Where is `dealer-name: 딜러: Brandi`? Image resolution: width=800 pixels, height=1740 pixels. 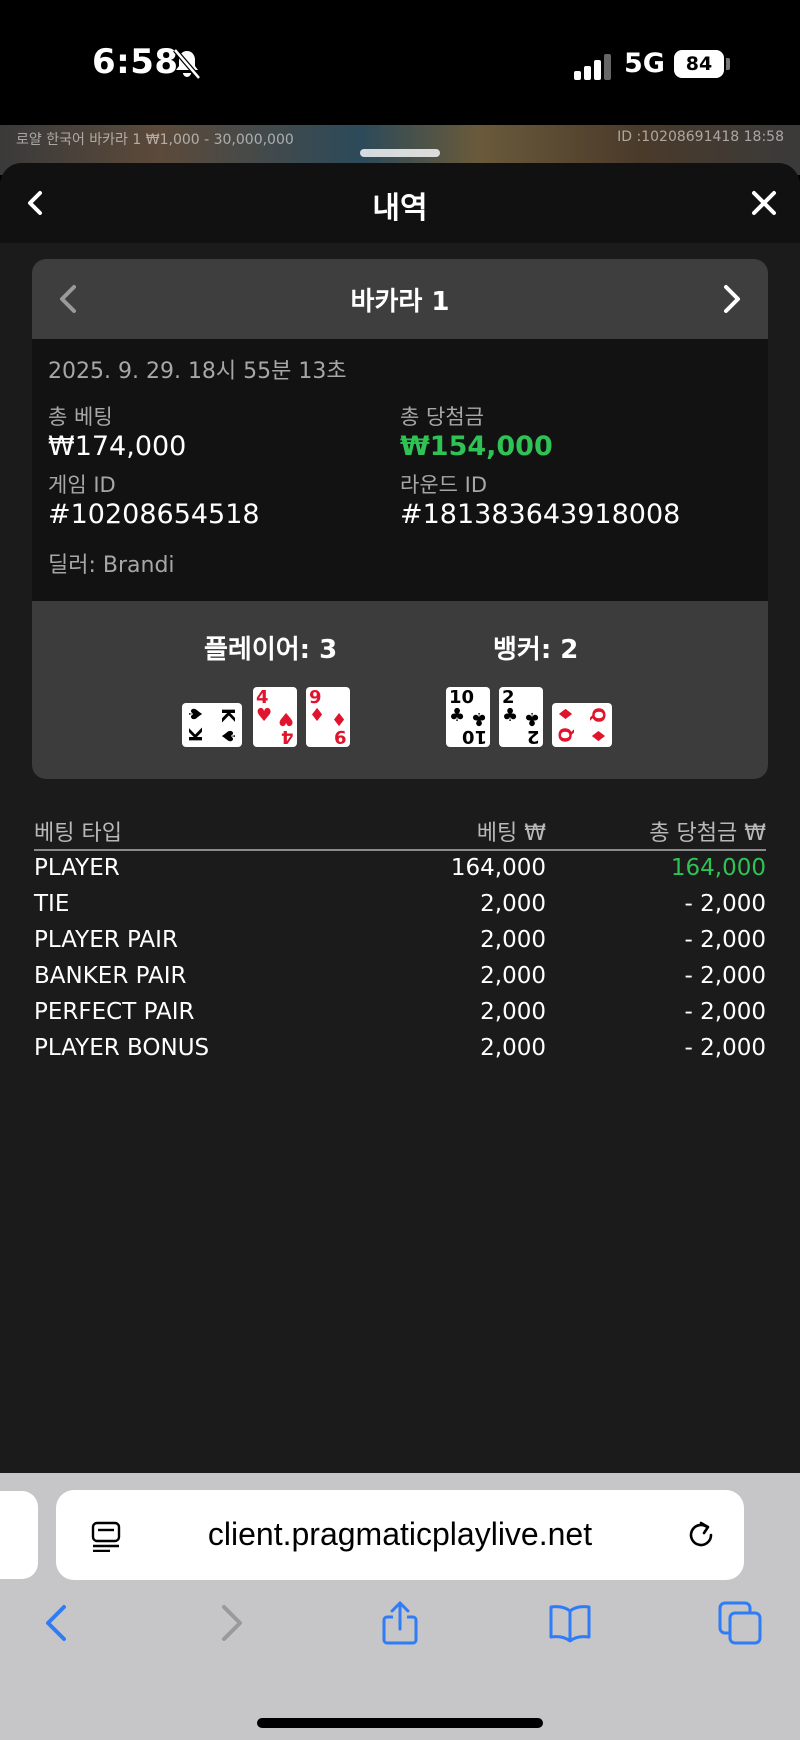 dealer-name: 딜러: Brandi is located at coordinates (111, 565).